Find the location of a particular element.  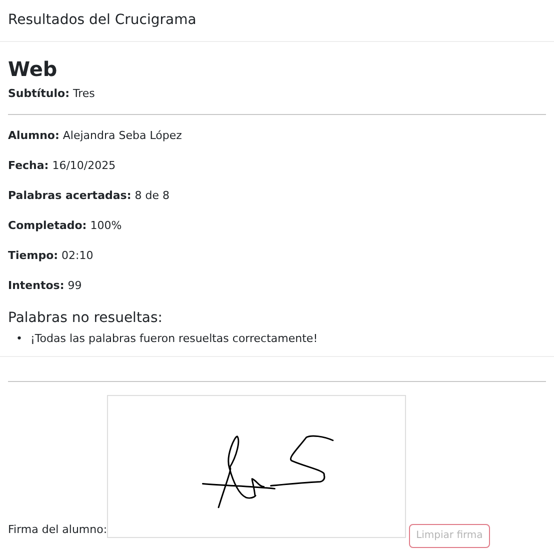

result-field: Completado: 100% is located at coordinates (277, 225).